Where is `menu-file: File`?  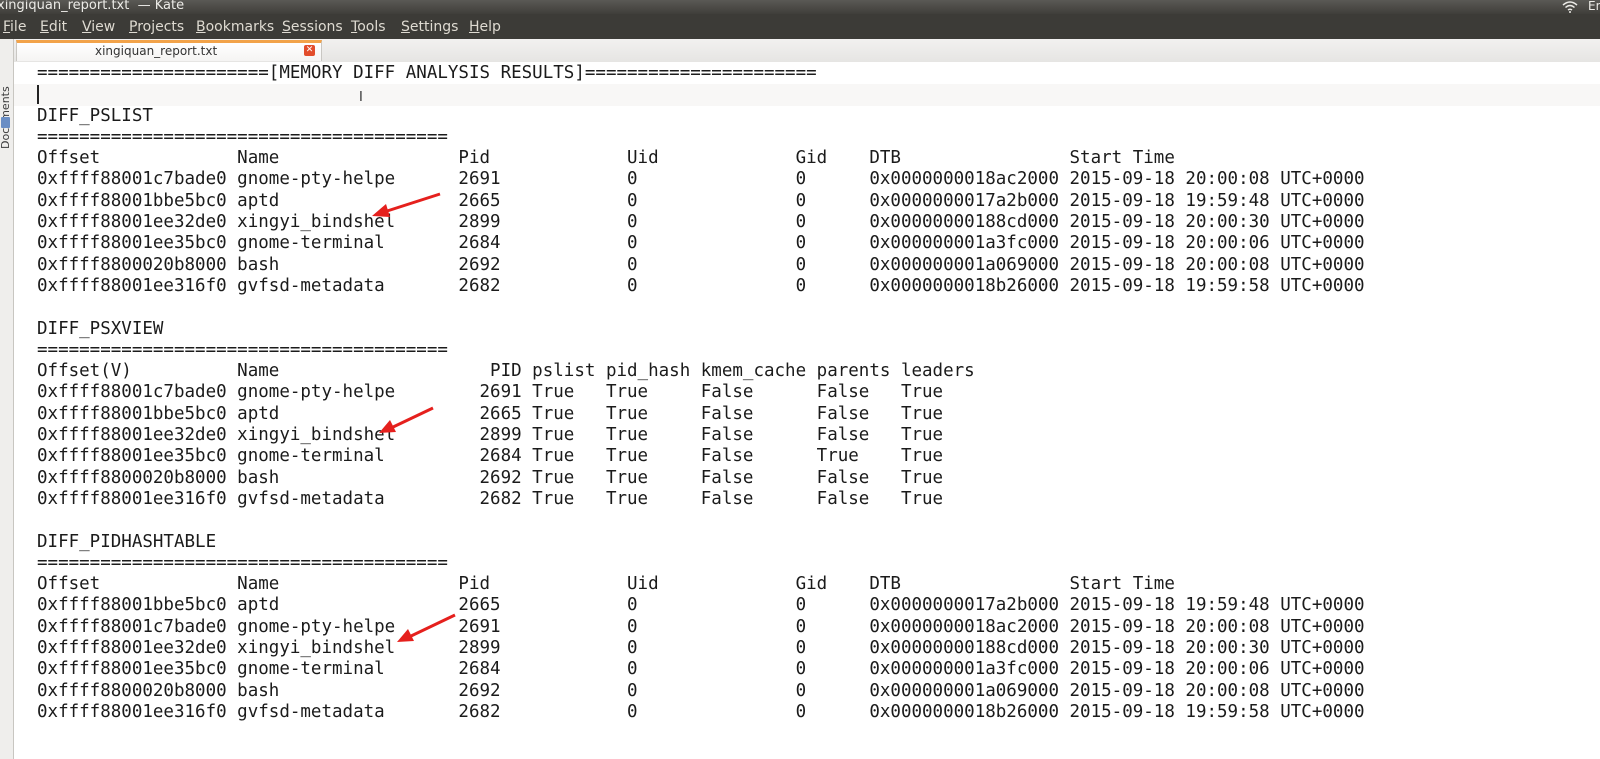 menu-file: File is located at coordinates (14, 27).